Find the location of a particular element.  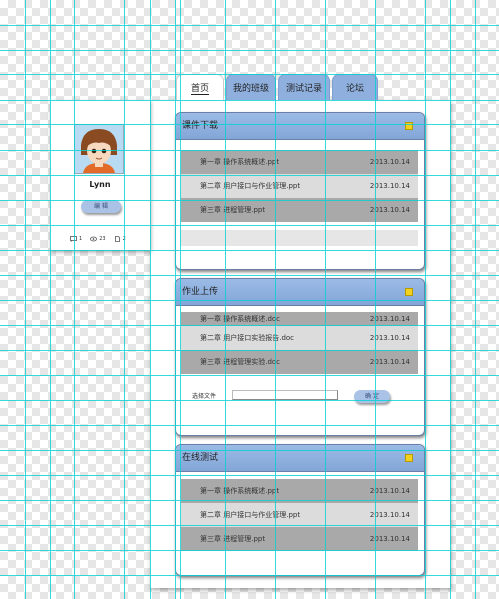

tab-home: 首页 is located at coordinates (200, 87).